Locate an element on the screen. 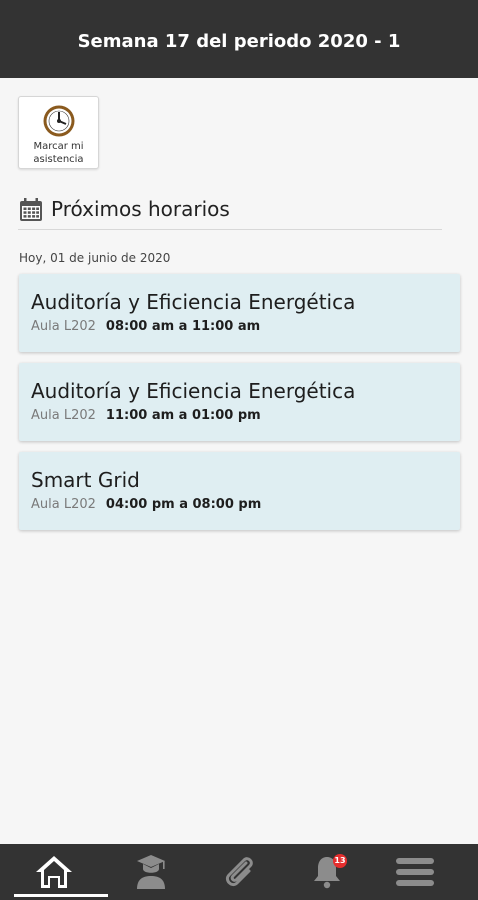 Image resolution: width=478 pixels, height=900 pixels. bottom-navigation: 13 is located at coordinates (239, 872).